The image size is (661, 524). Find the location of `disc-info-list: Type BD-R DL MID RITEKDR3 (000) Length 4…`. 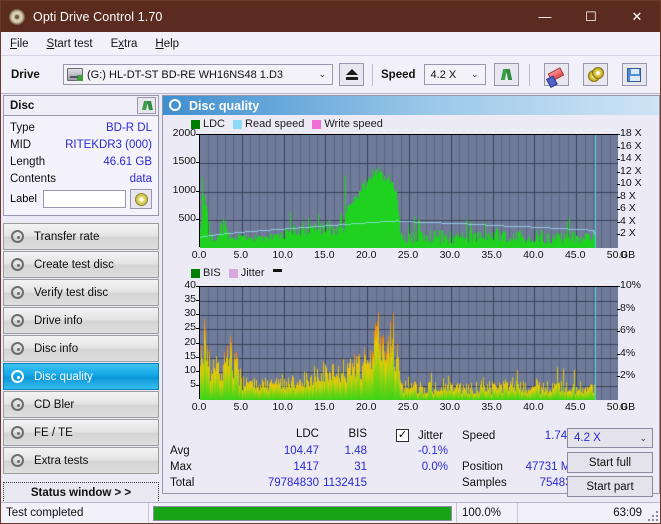

disc-info-list: Type BD-R DL MID RITEKDR3 (000) Length 4… is located at coordinates (81, 166).